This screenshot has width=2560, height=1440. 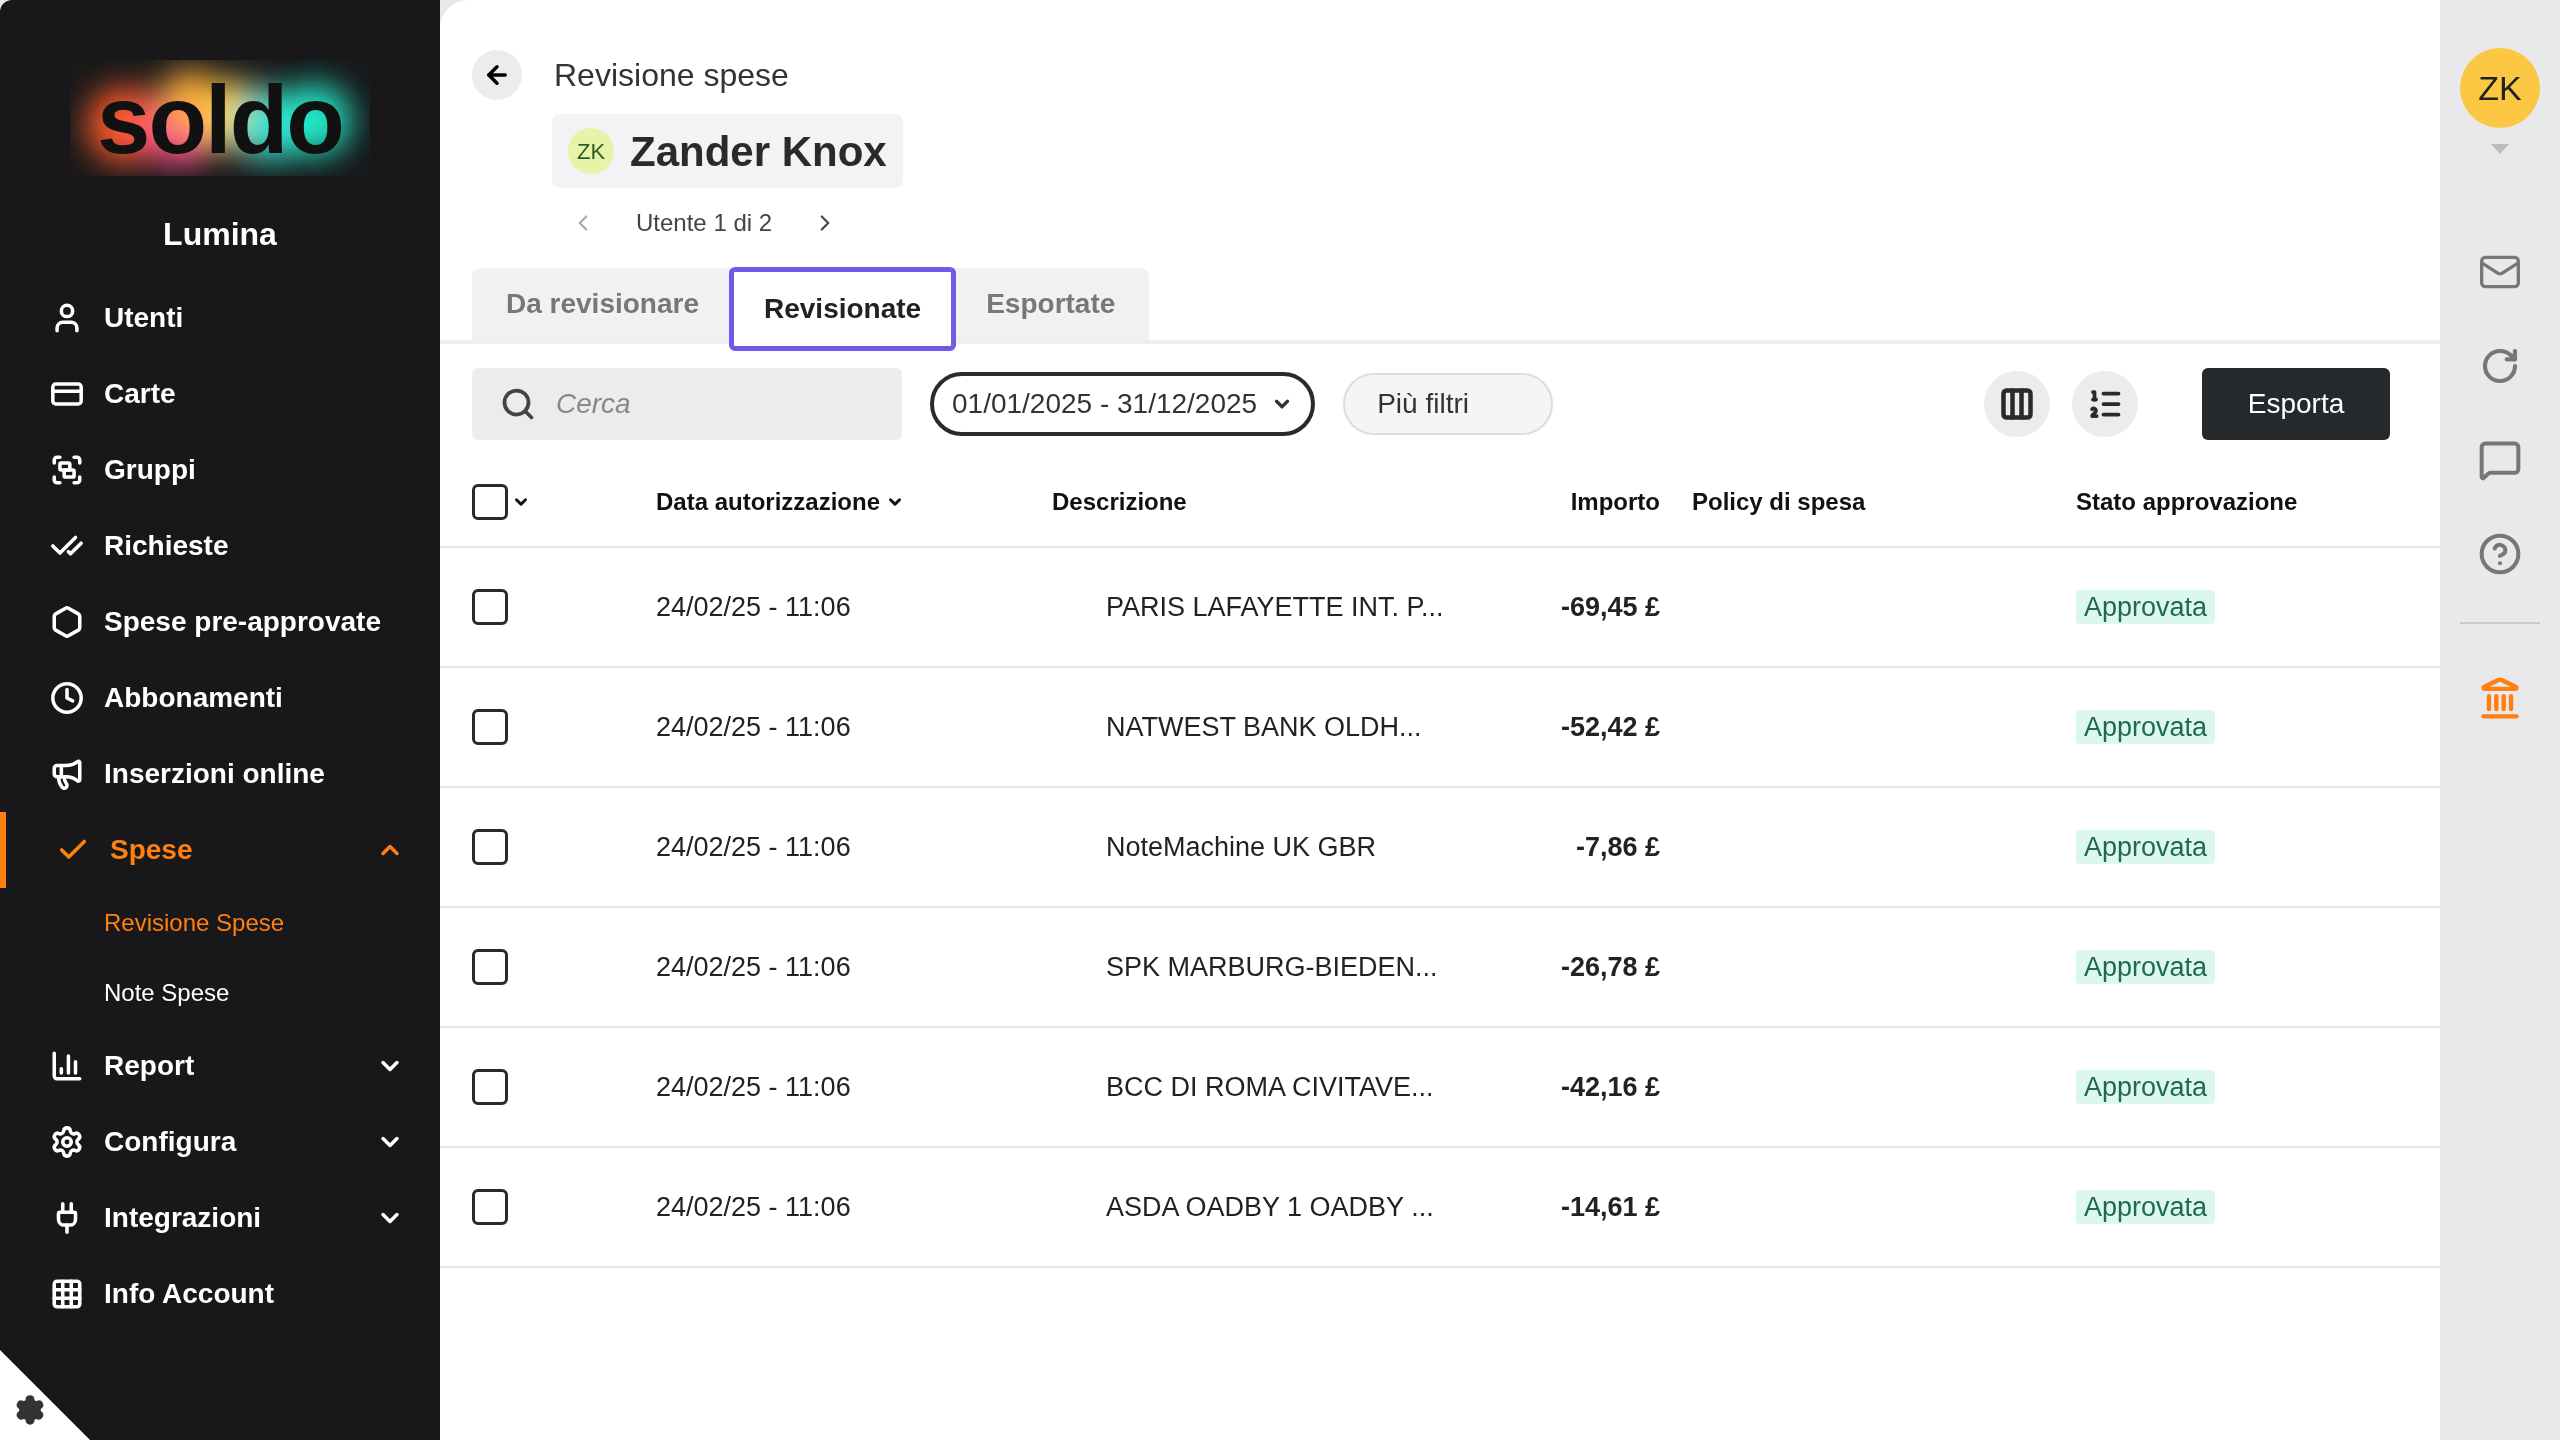 What do you see at coordinates (220, 993) in the screenshot?
I see `nav-subitem: Note Spese` at bounding box center [220, 993].